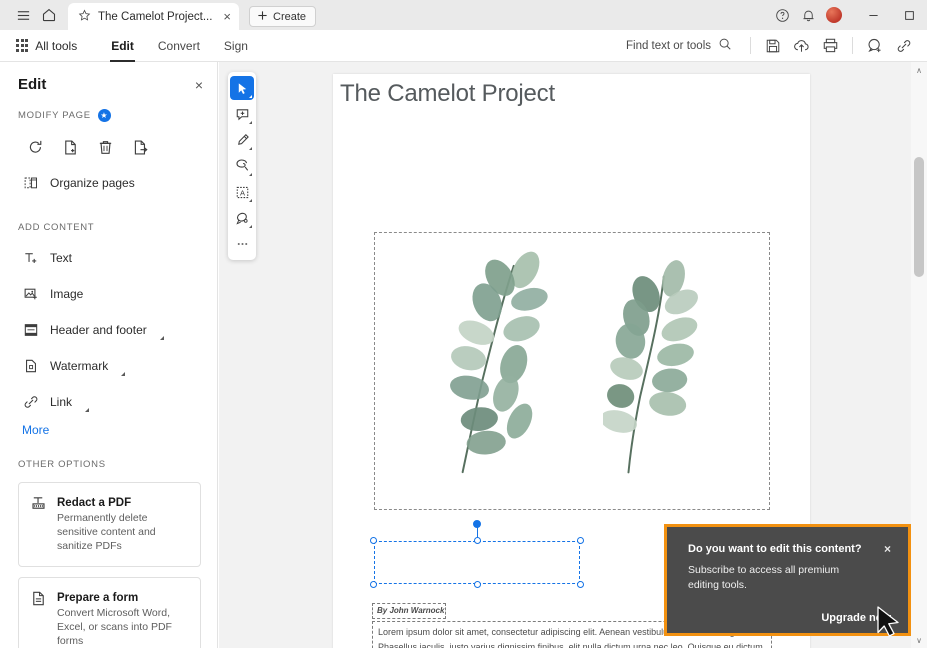 The image size is (927, 648). I want to click on document-byline: By John Warnock, so click(411, 610).